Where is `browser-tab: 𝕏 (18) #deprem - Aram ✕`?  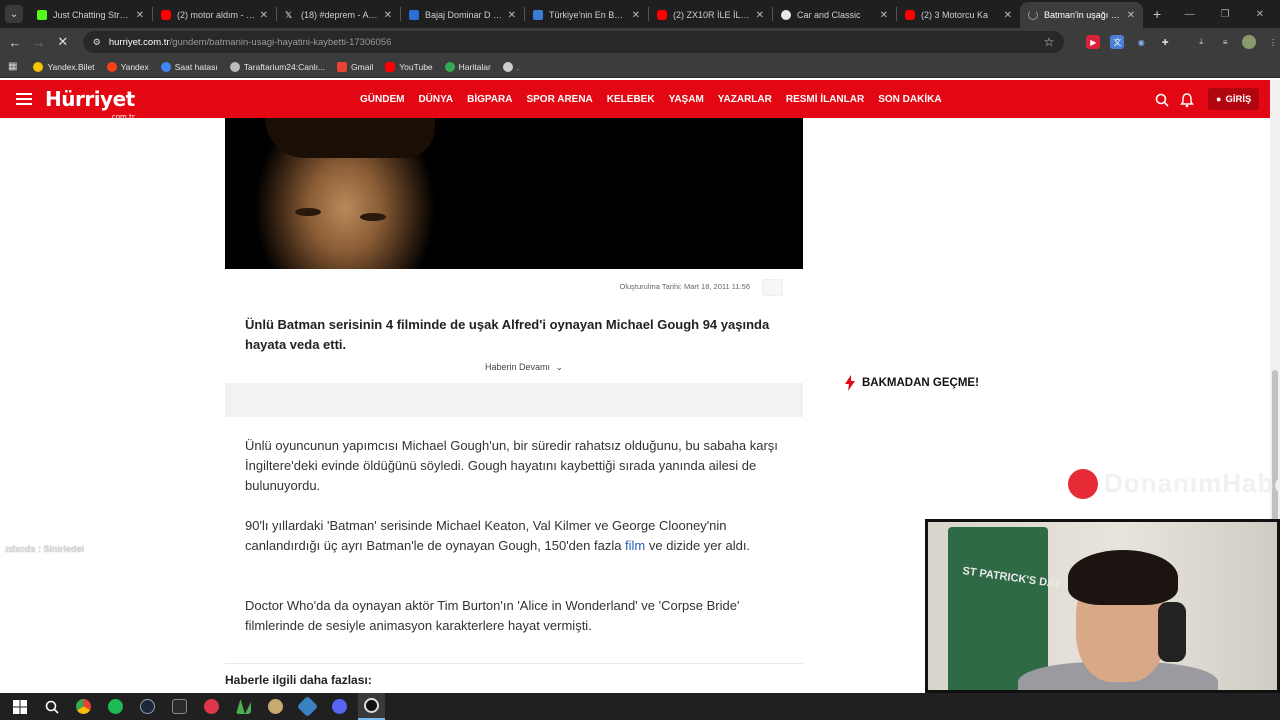 browser-tab: 𝕏 (18) #deprem - Aram ✕ is located at coordinates (338, 15).